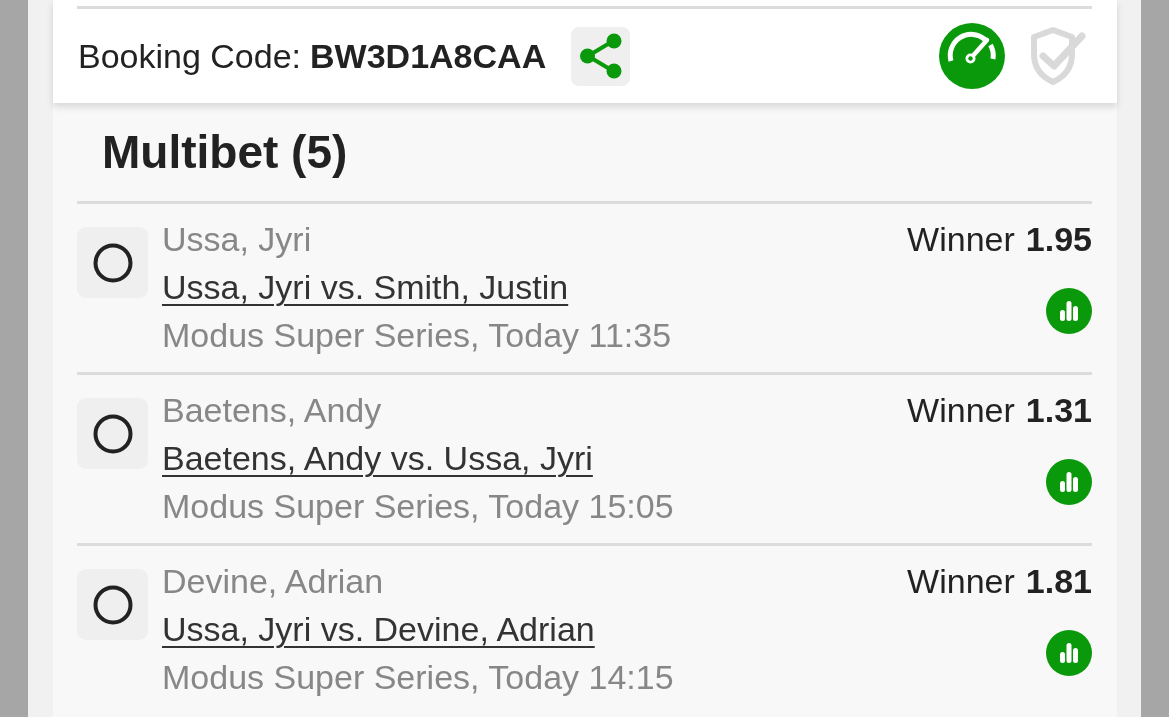 The height and width of the screenshot is (717, 1169). I want to click on odds-value: 1.95, so click(1058, 239).